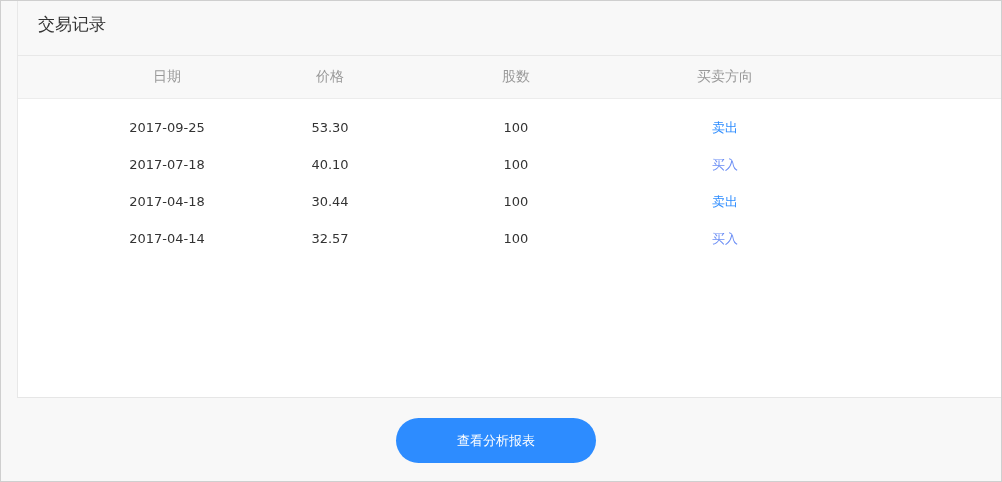 The height and width of the screenshot is (482, 1002). What do you see at coordinates (167, 164) in the screenshot?
I see `table-cell: 2017-07-18` at bounding box center [167, 164].